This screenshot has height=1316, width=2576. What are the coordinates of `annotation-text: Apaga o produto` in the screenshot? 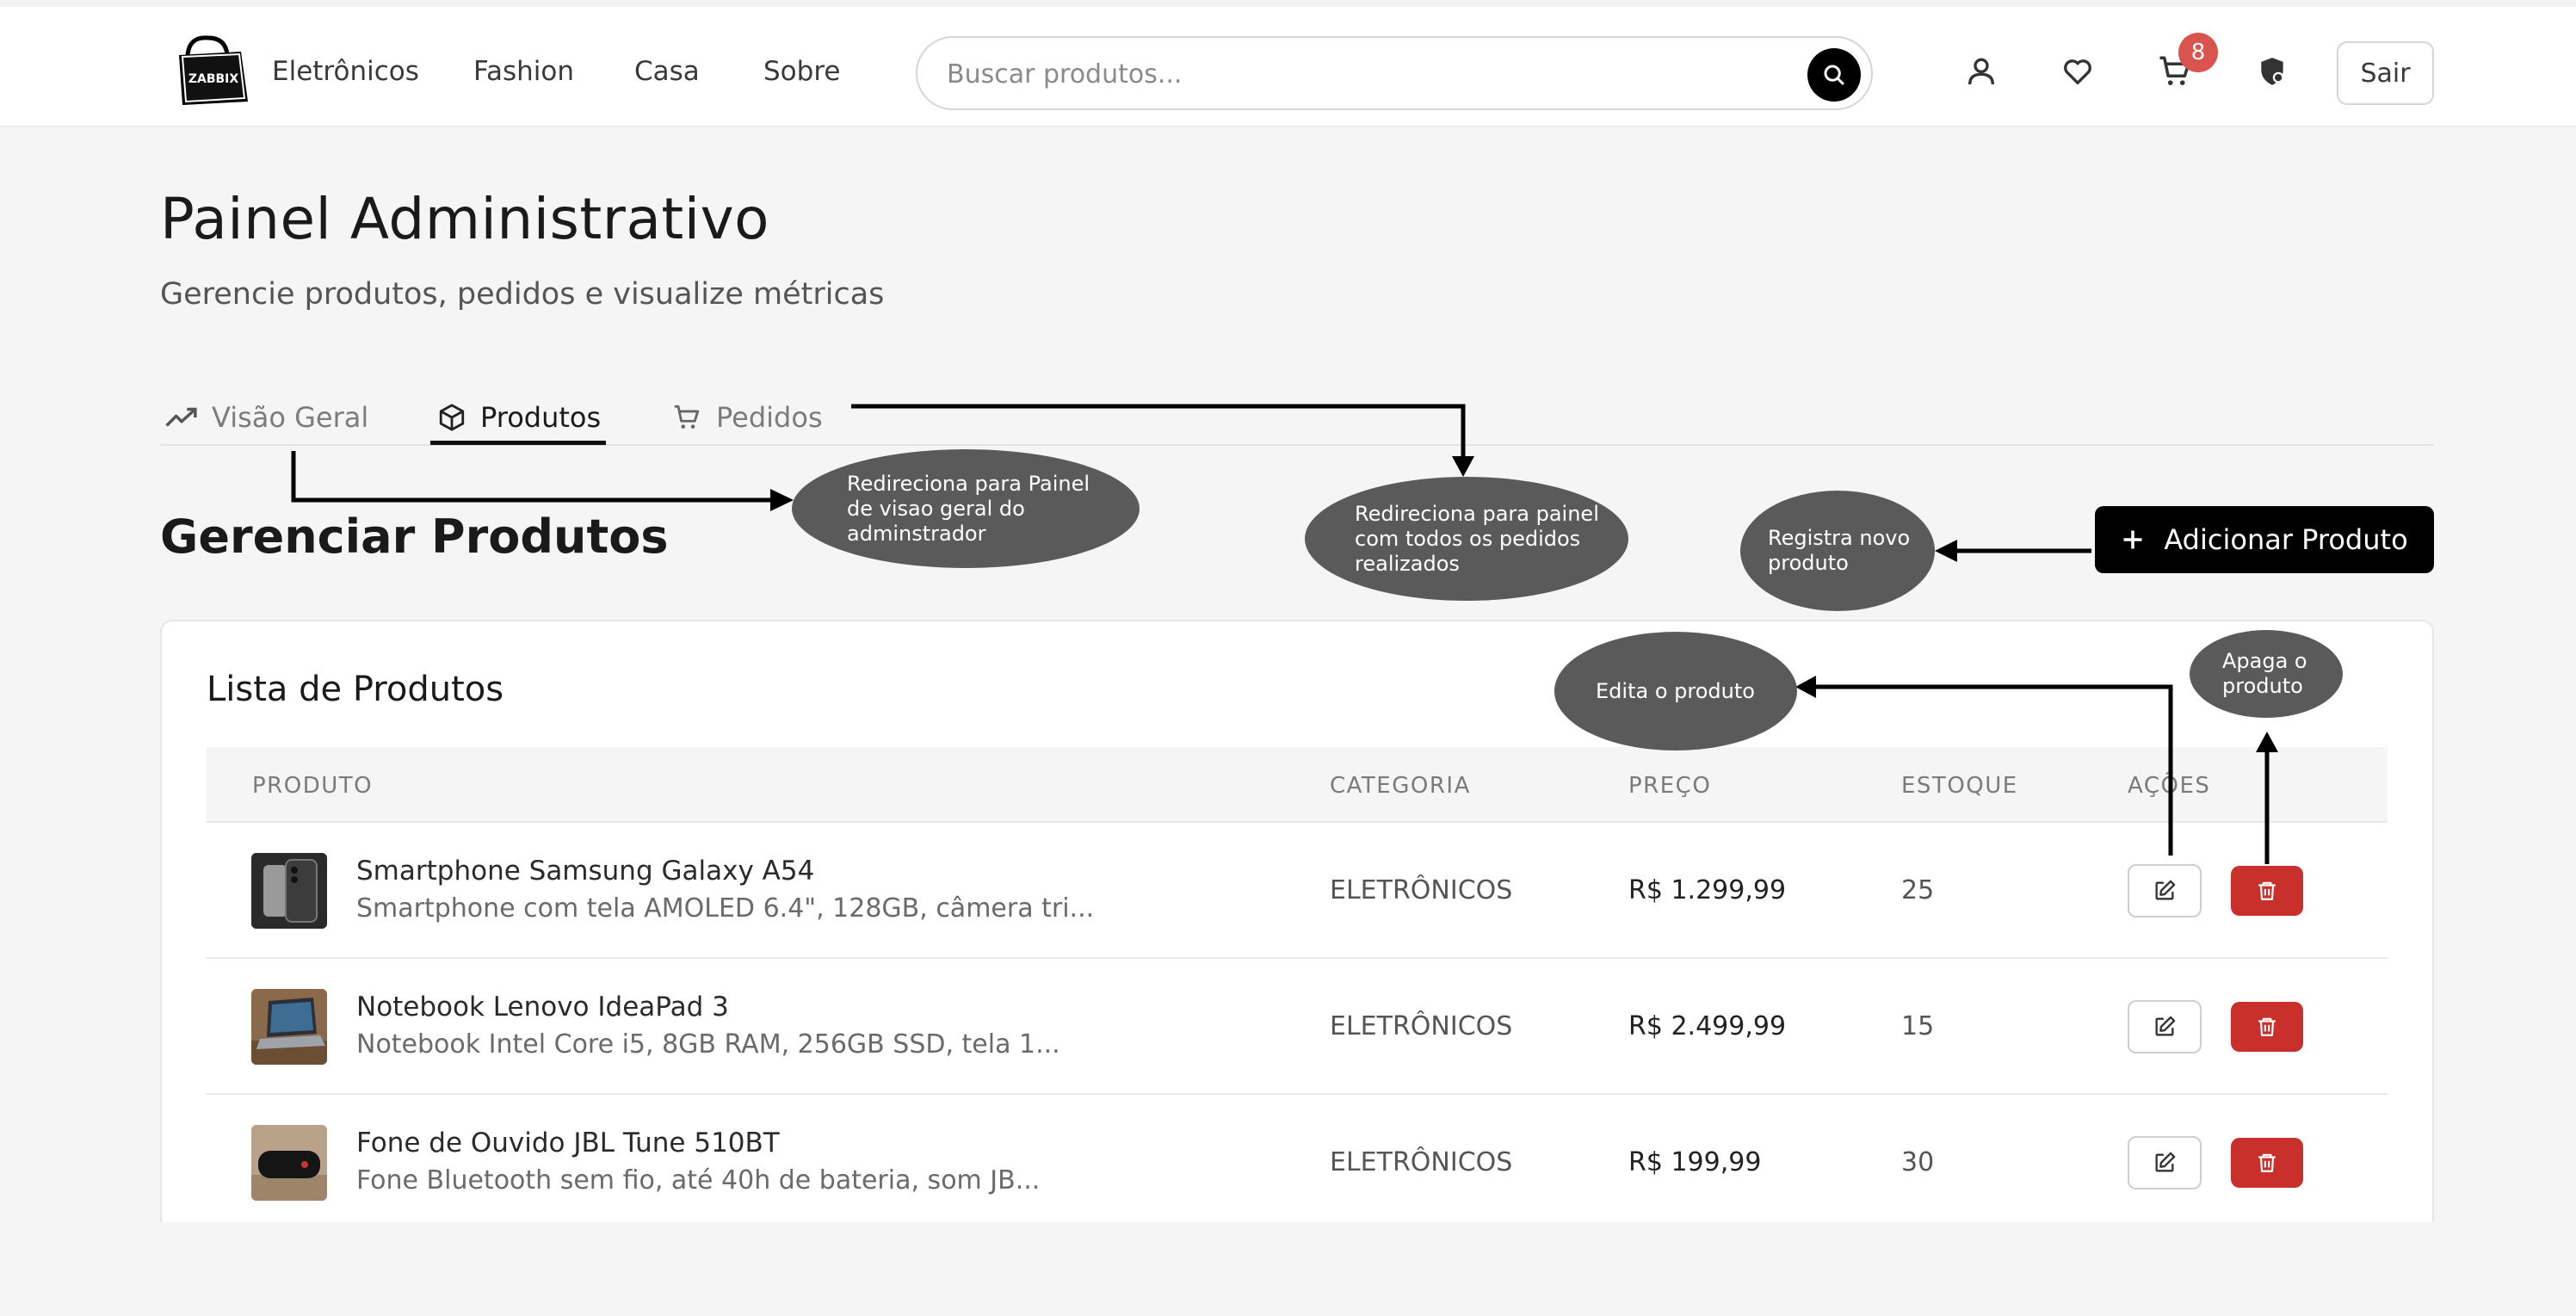 It's located at (2264, 673).